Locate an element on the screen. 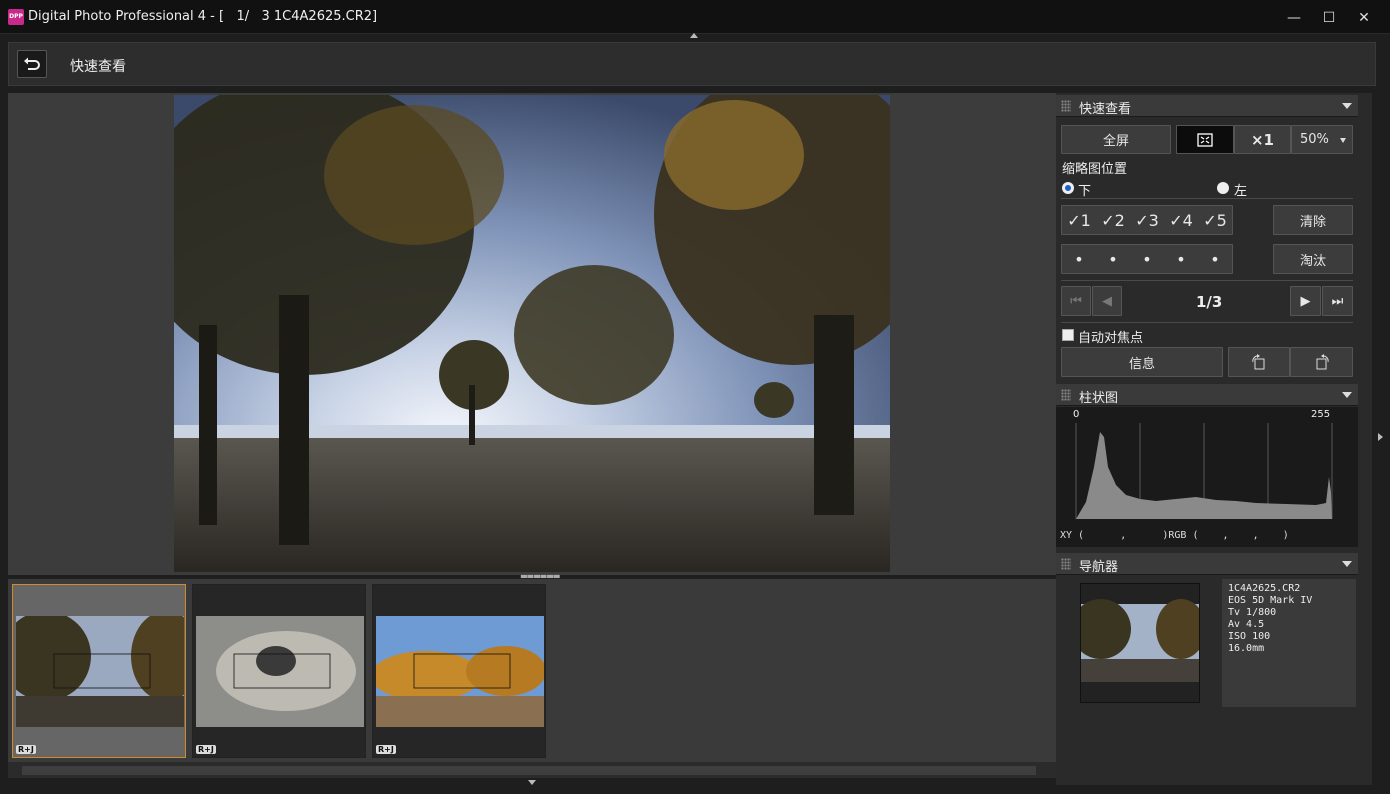  collapse-down-icon is located at coordinates (532, 782).